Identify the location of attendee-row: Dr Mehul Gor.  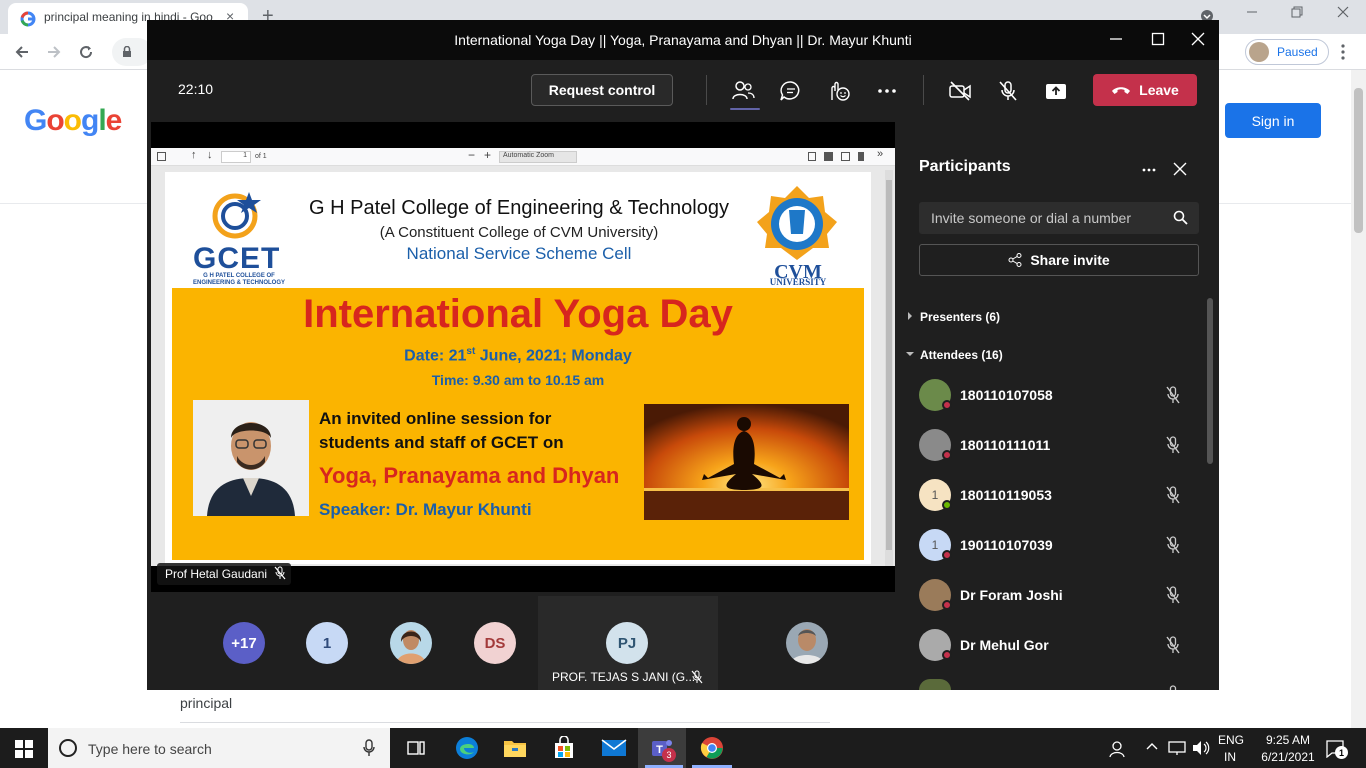
(1054, 645).